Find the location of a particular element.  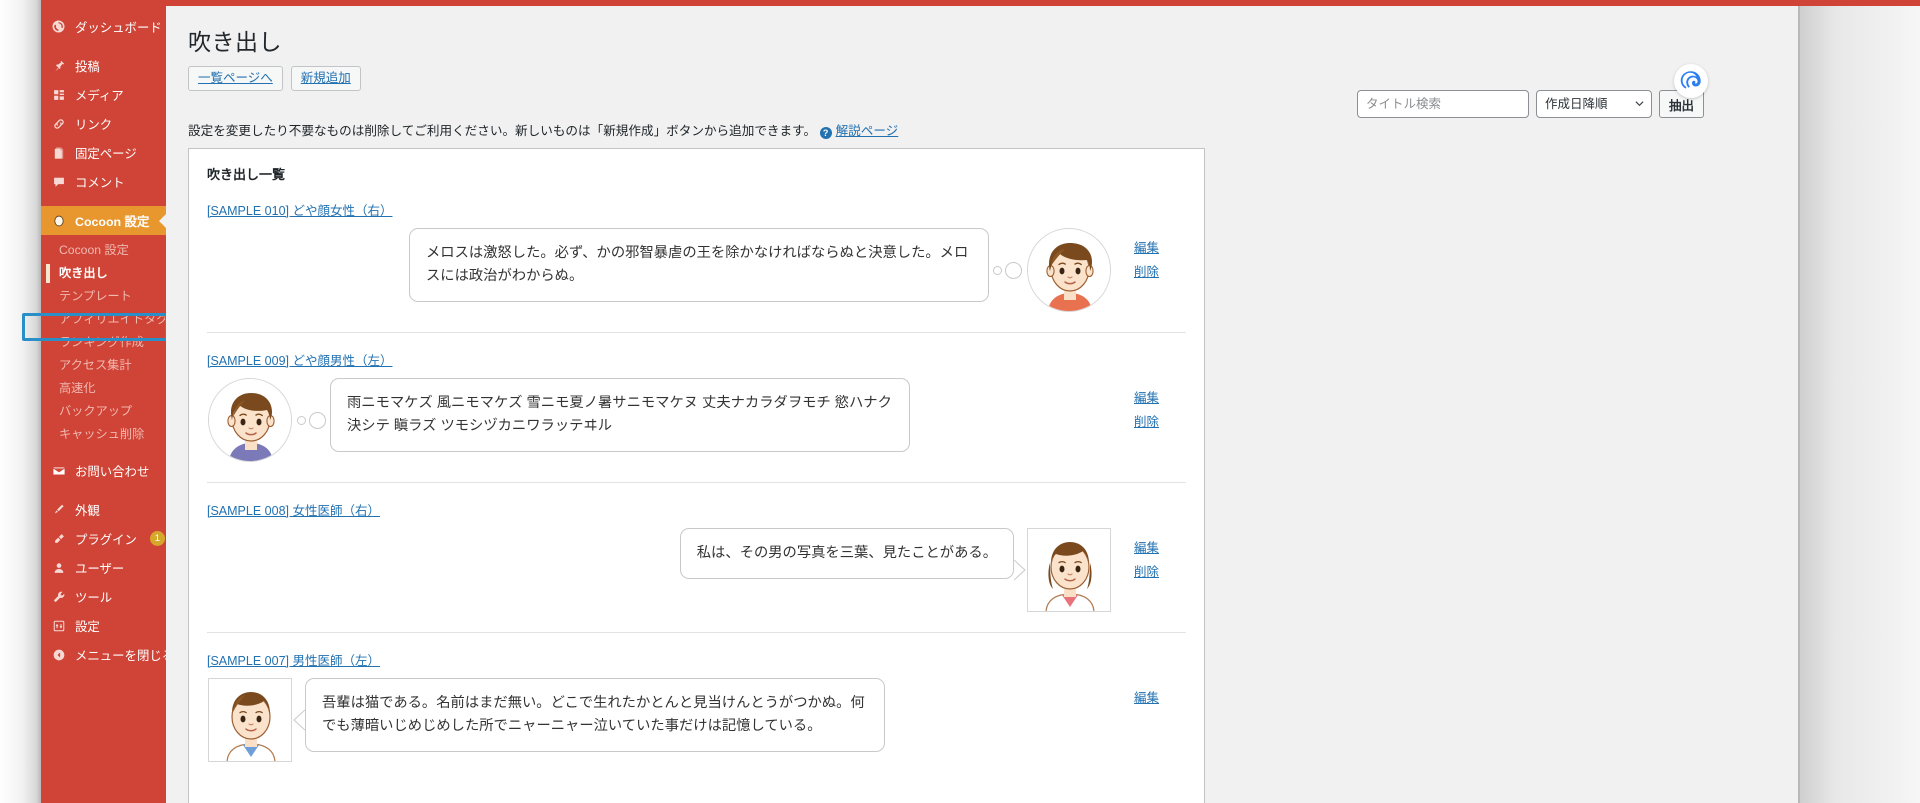

search-input is located at coordinates (1442, 104).